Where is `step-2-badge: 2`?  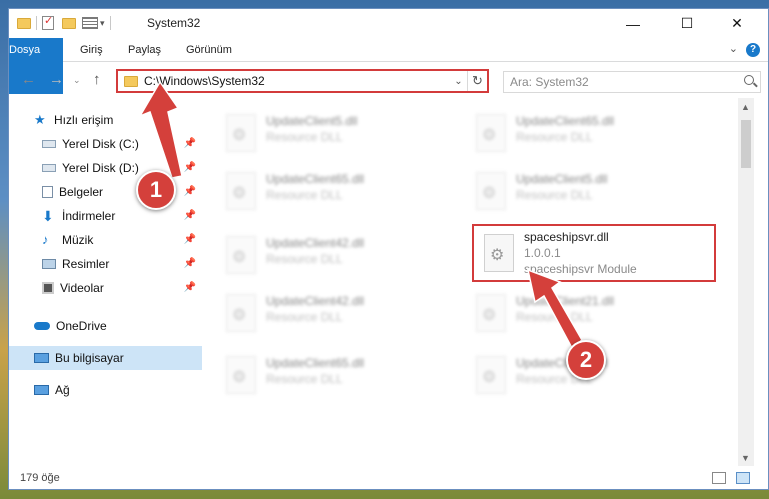 step-2-badge: 2 is located at coordinates (586, 360).